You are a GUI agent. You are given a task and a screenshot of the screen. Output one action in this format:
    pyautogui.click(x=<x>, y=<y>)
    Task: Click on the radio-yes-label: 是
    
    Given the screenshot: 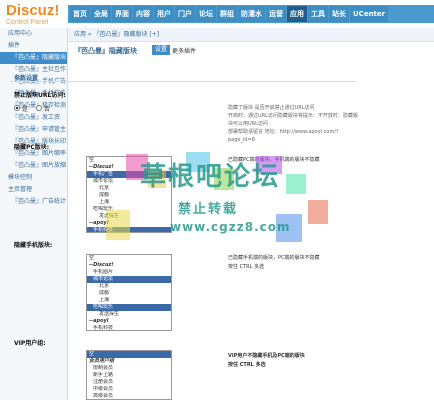 What is the action you would take?
    pyautogui.click(x=25, y=109)
    